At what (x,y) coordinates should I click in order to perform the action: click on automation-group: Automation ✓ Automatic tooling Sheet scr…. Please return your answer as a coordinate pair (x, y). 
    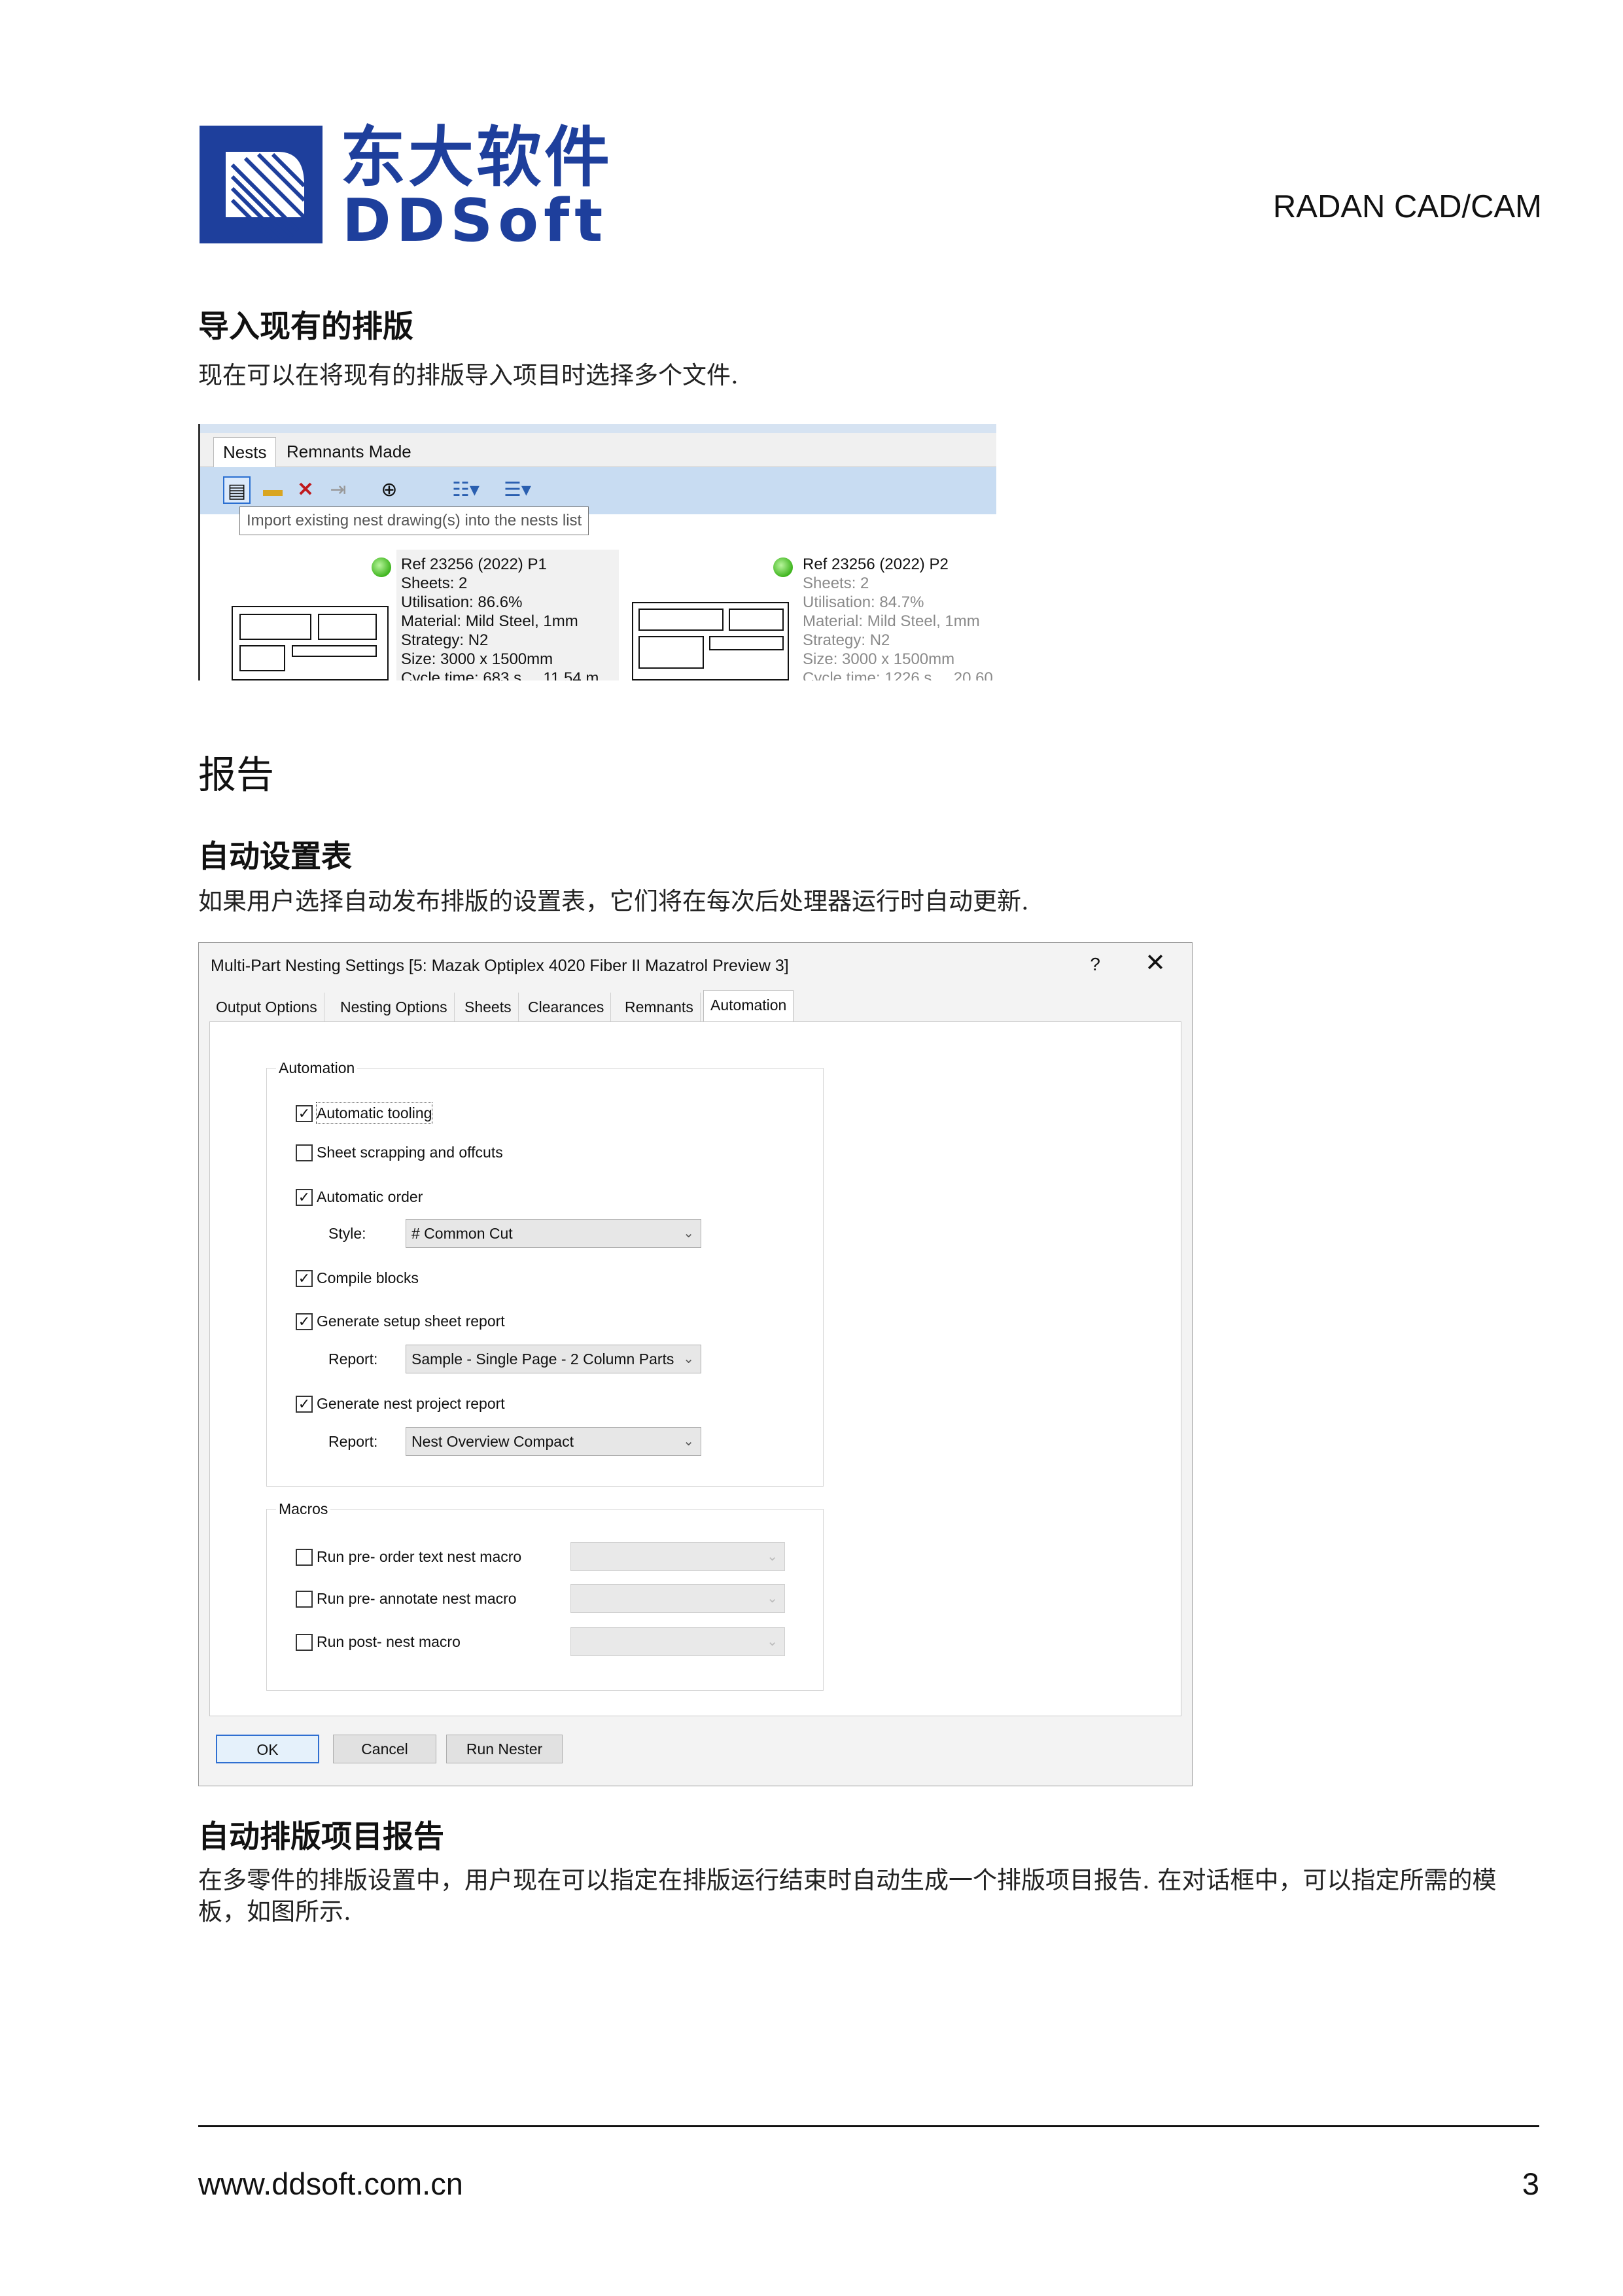
    Looking at the image, I should click on (545, 1272).